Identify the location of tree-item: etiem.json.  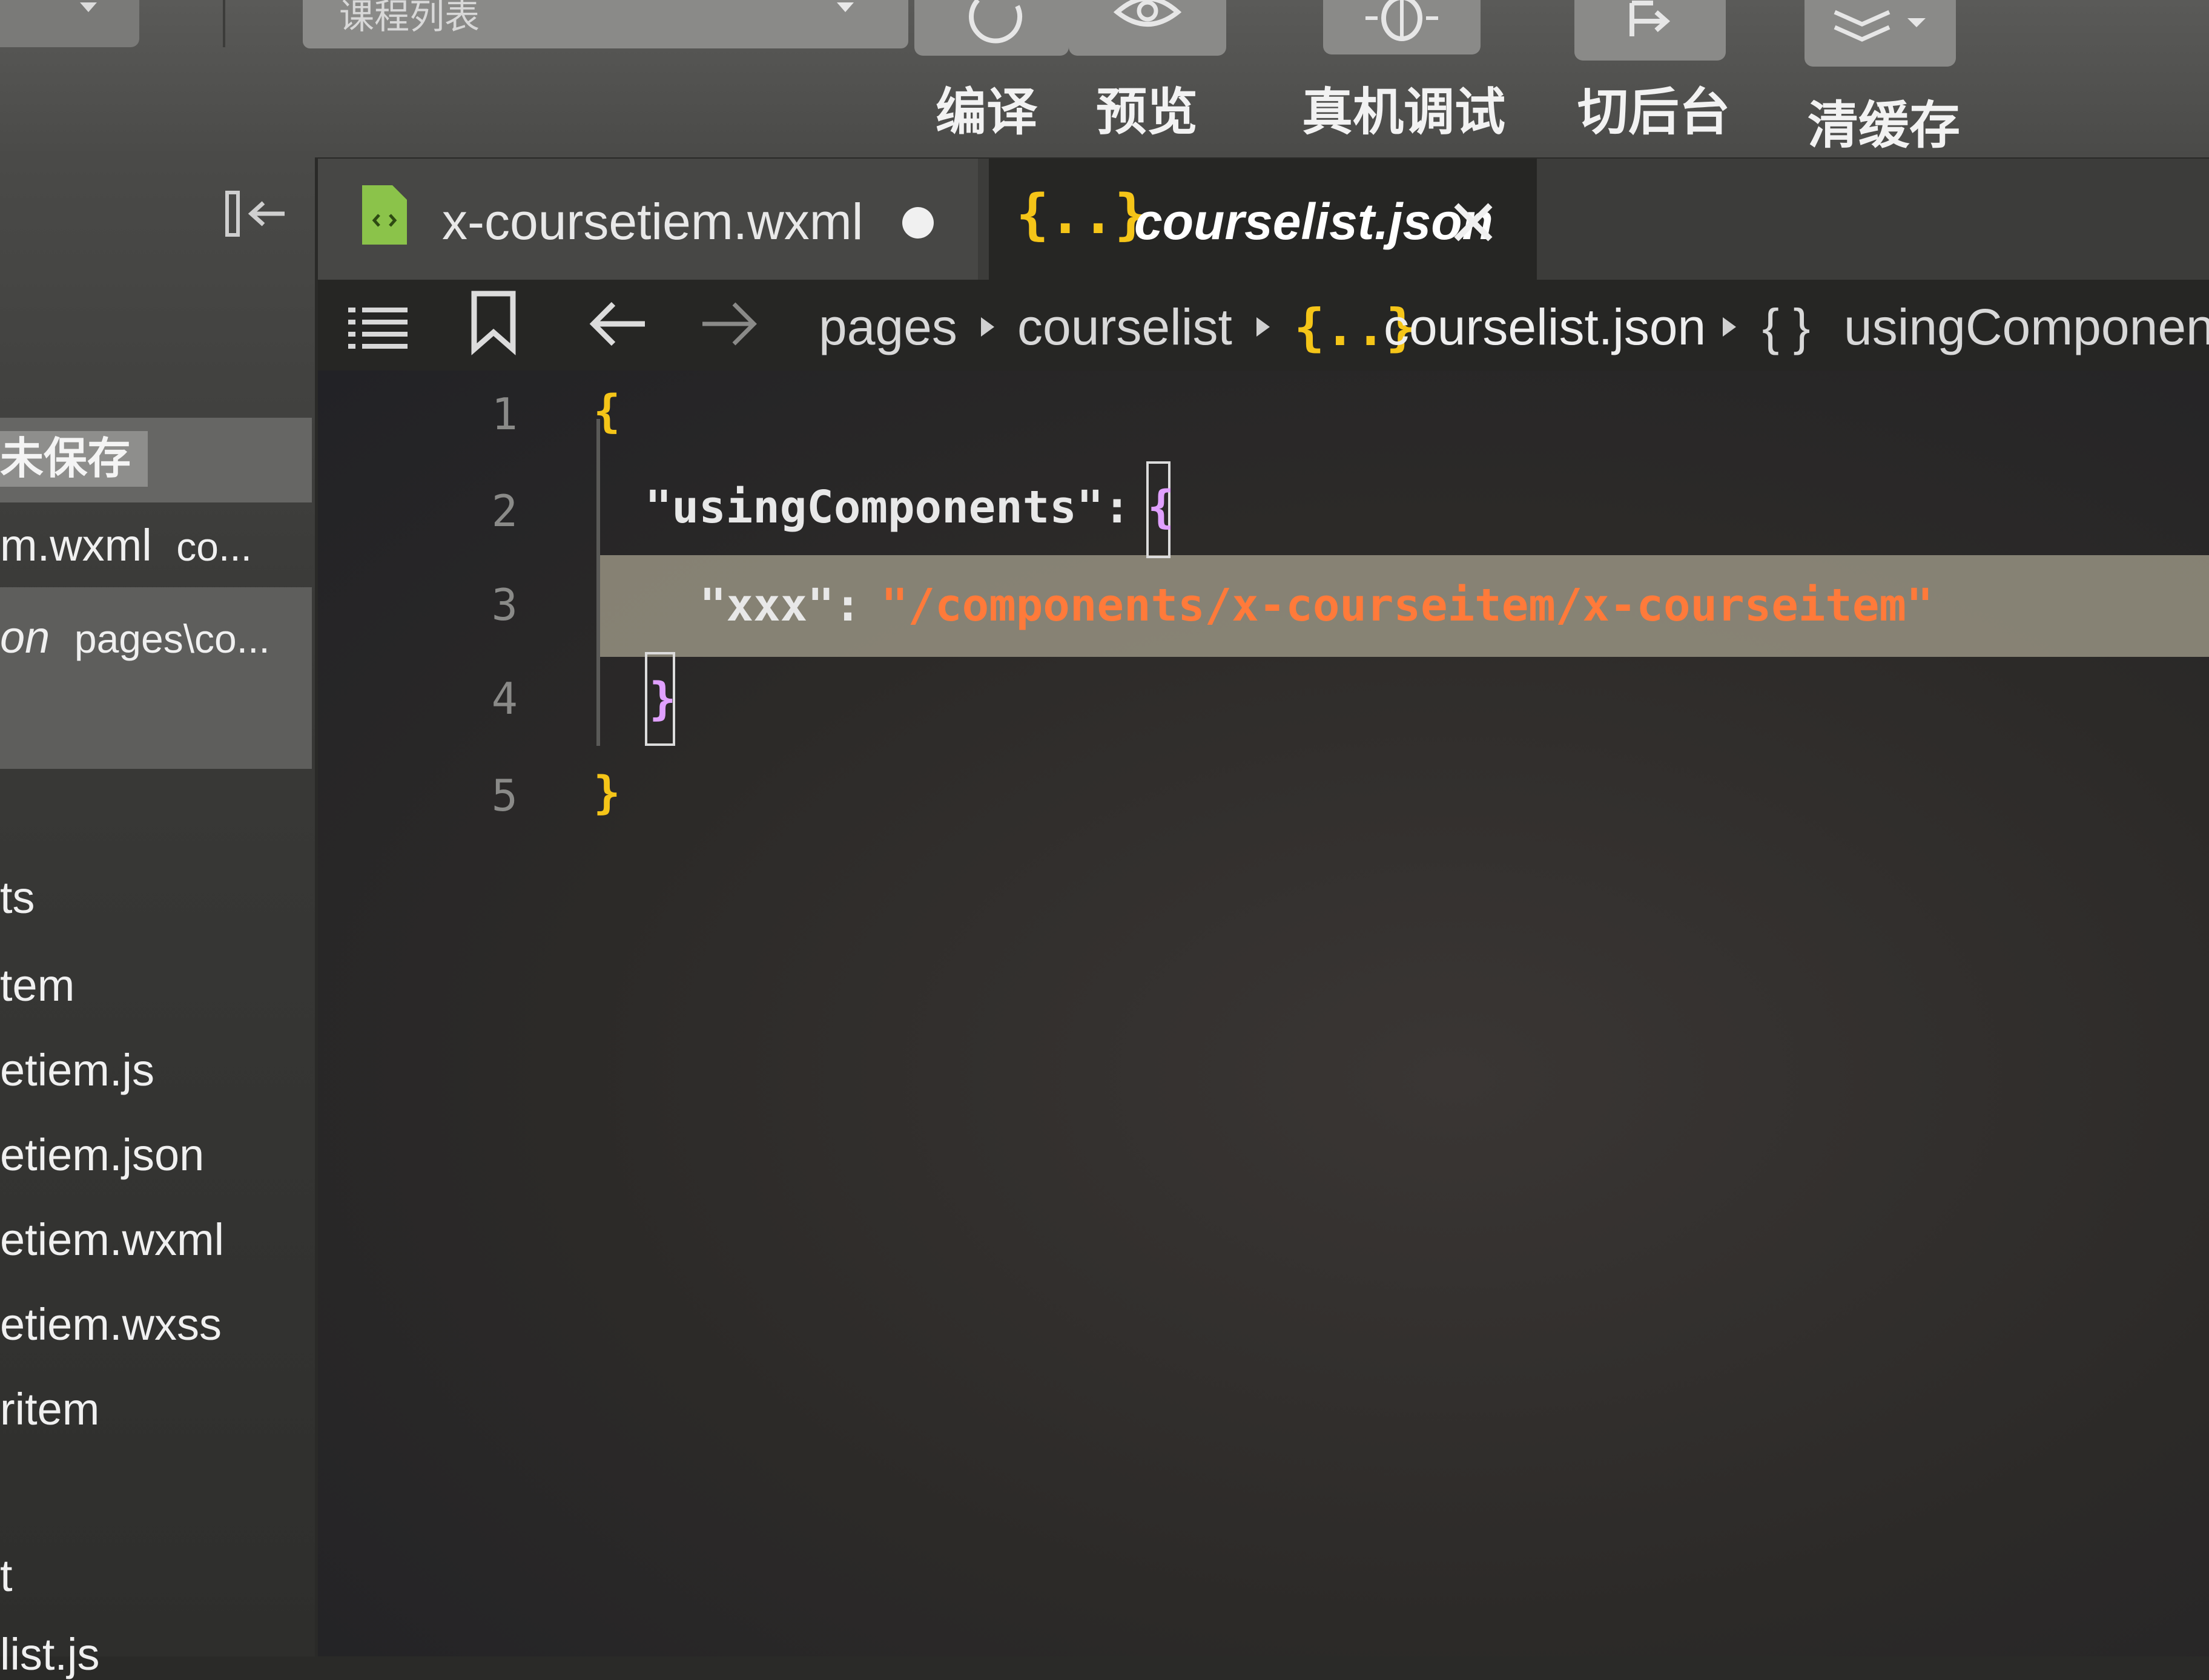
(153, 1155).